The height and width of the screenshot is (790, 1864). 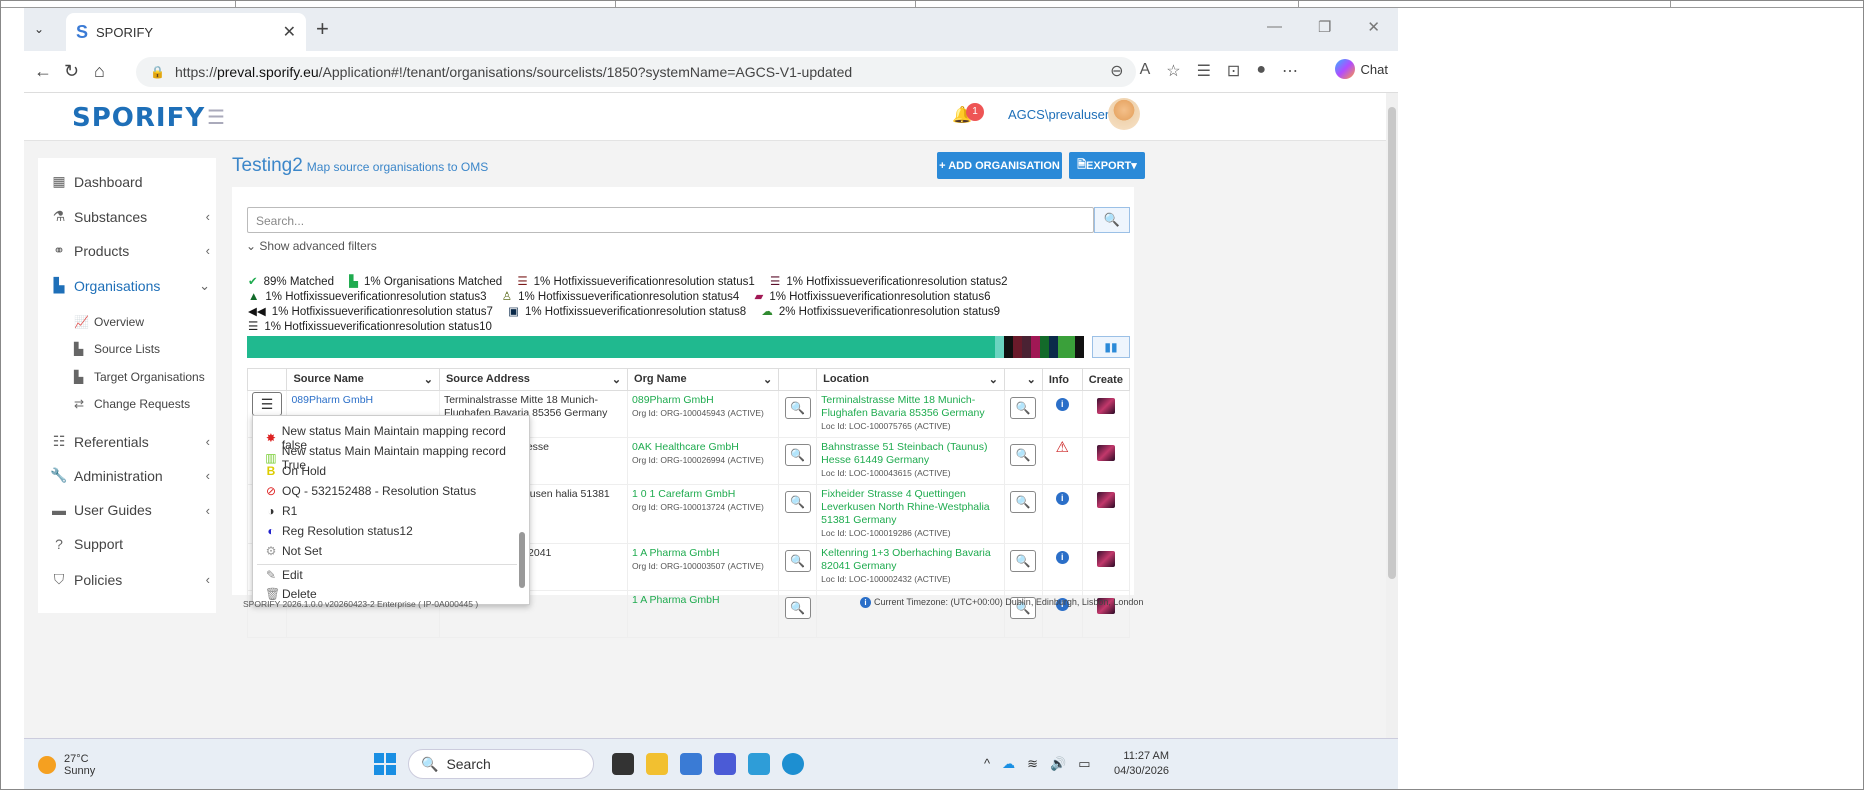 I want to click on restore-icon: ❐, so click(x=1324, y=27).